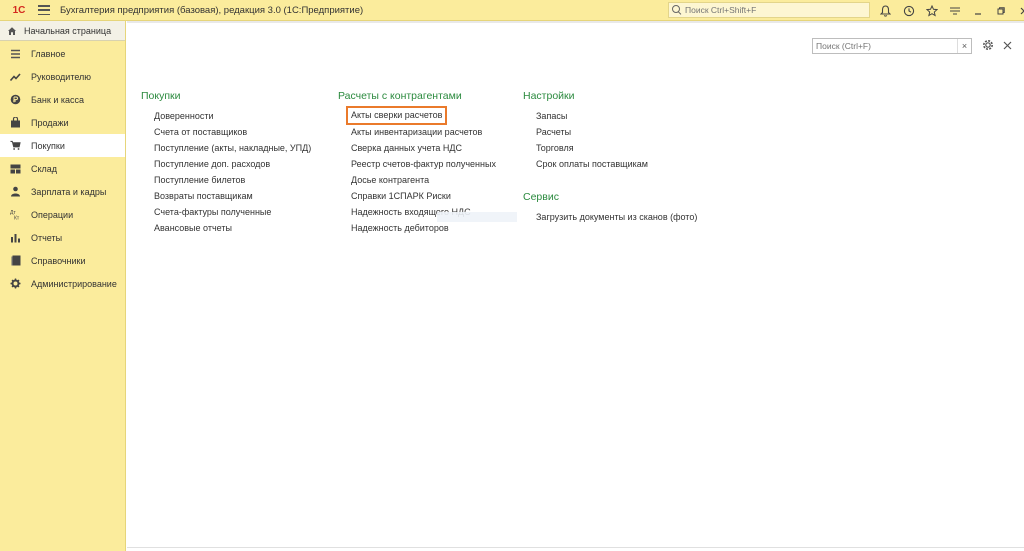 This screenshot has height=551, width=1024. I want to click on svg-text: Кт, so click(17, 218).